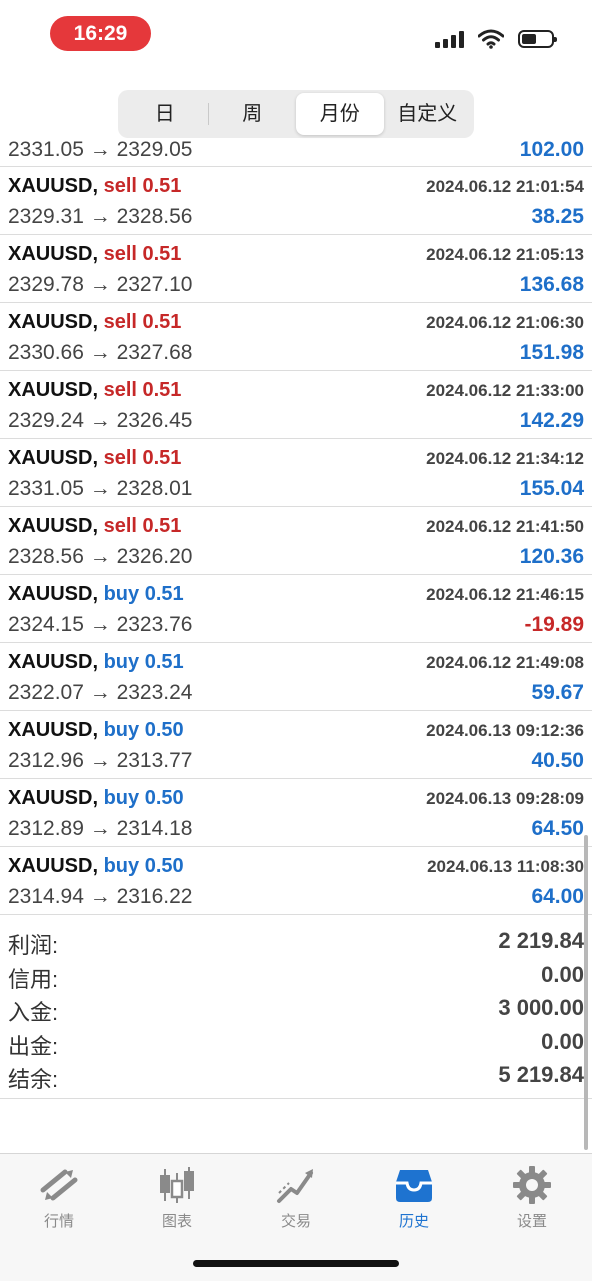 The width and height of the screenshot is (592, 1281). I want to click on deal-prices: 2329.78 → 2327.10, so click(100, 284).